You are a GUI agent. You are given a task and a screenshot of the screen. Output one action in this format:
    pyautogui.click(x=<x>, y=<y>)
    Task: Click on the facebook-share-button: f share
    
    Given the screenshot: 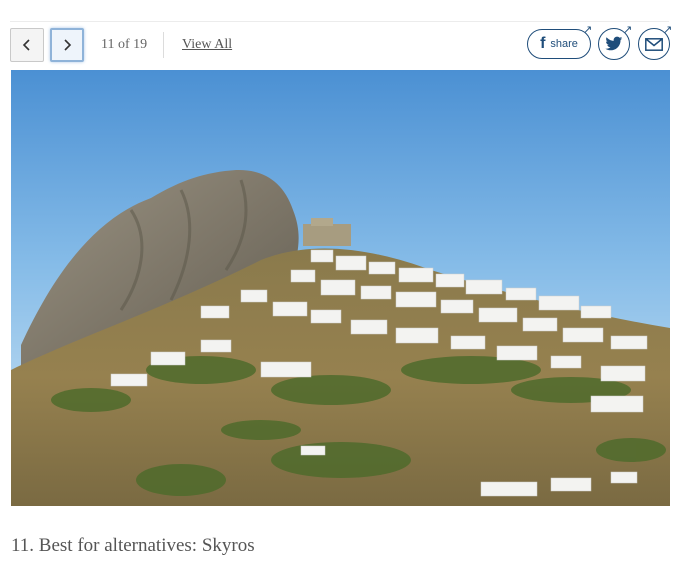 What is the action you would take?
    pyautogui.click(x=559, y=44)
    